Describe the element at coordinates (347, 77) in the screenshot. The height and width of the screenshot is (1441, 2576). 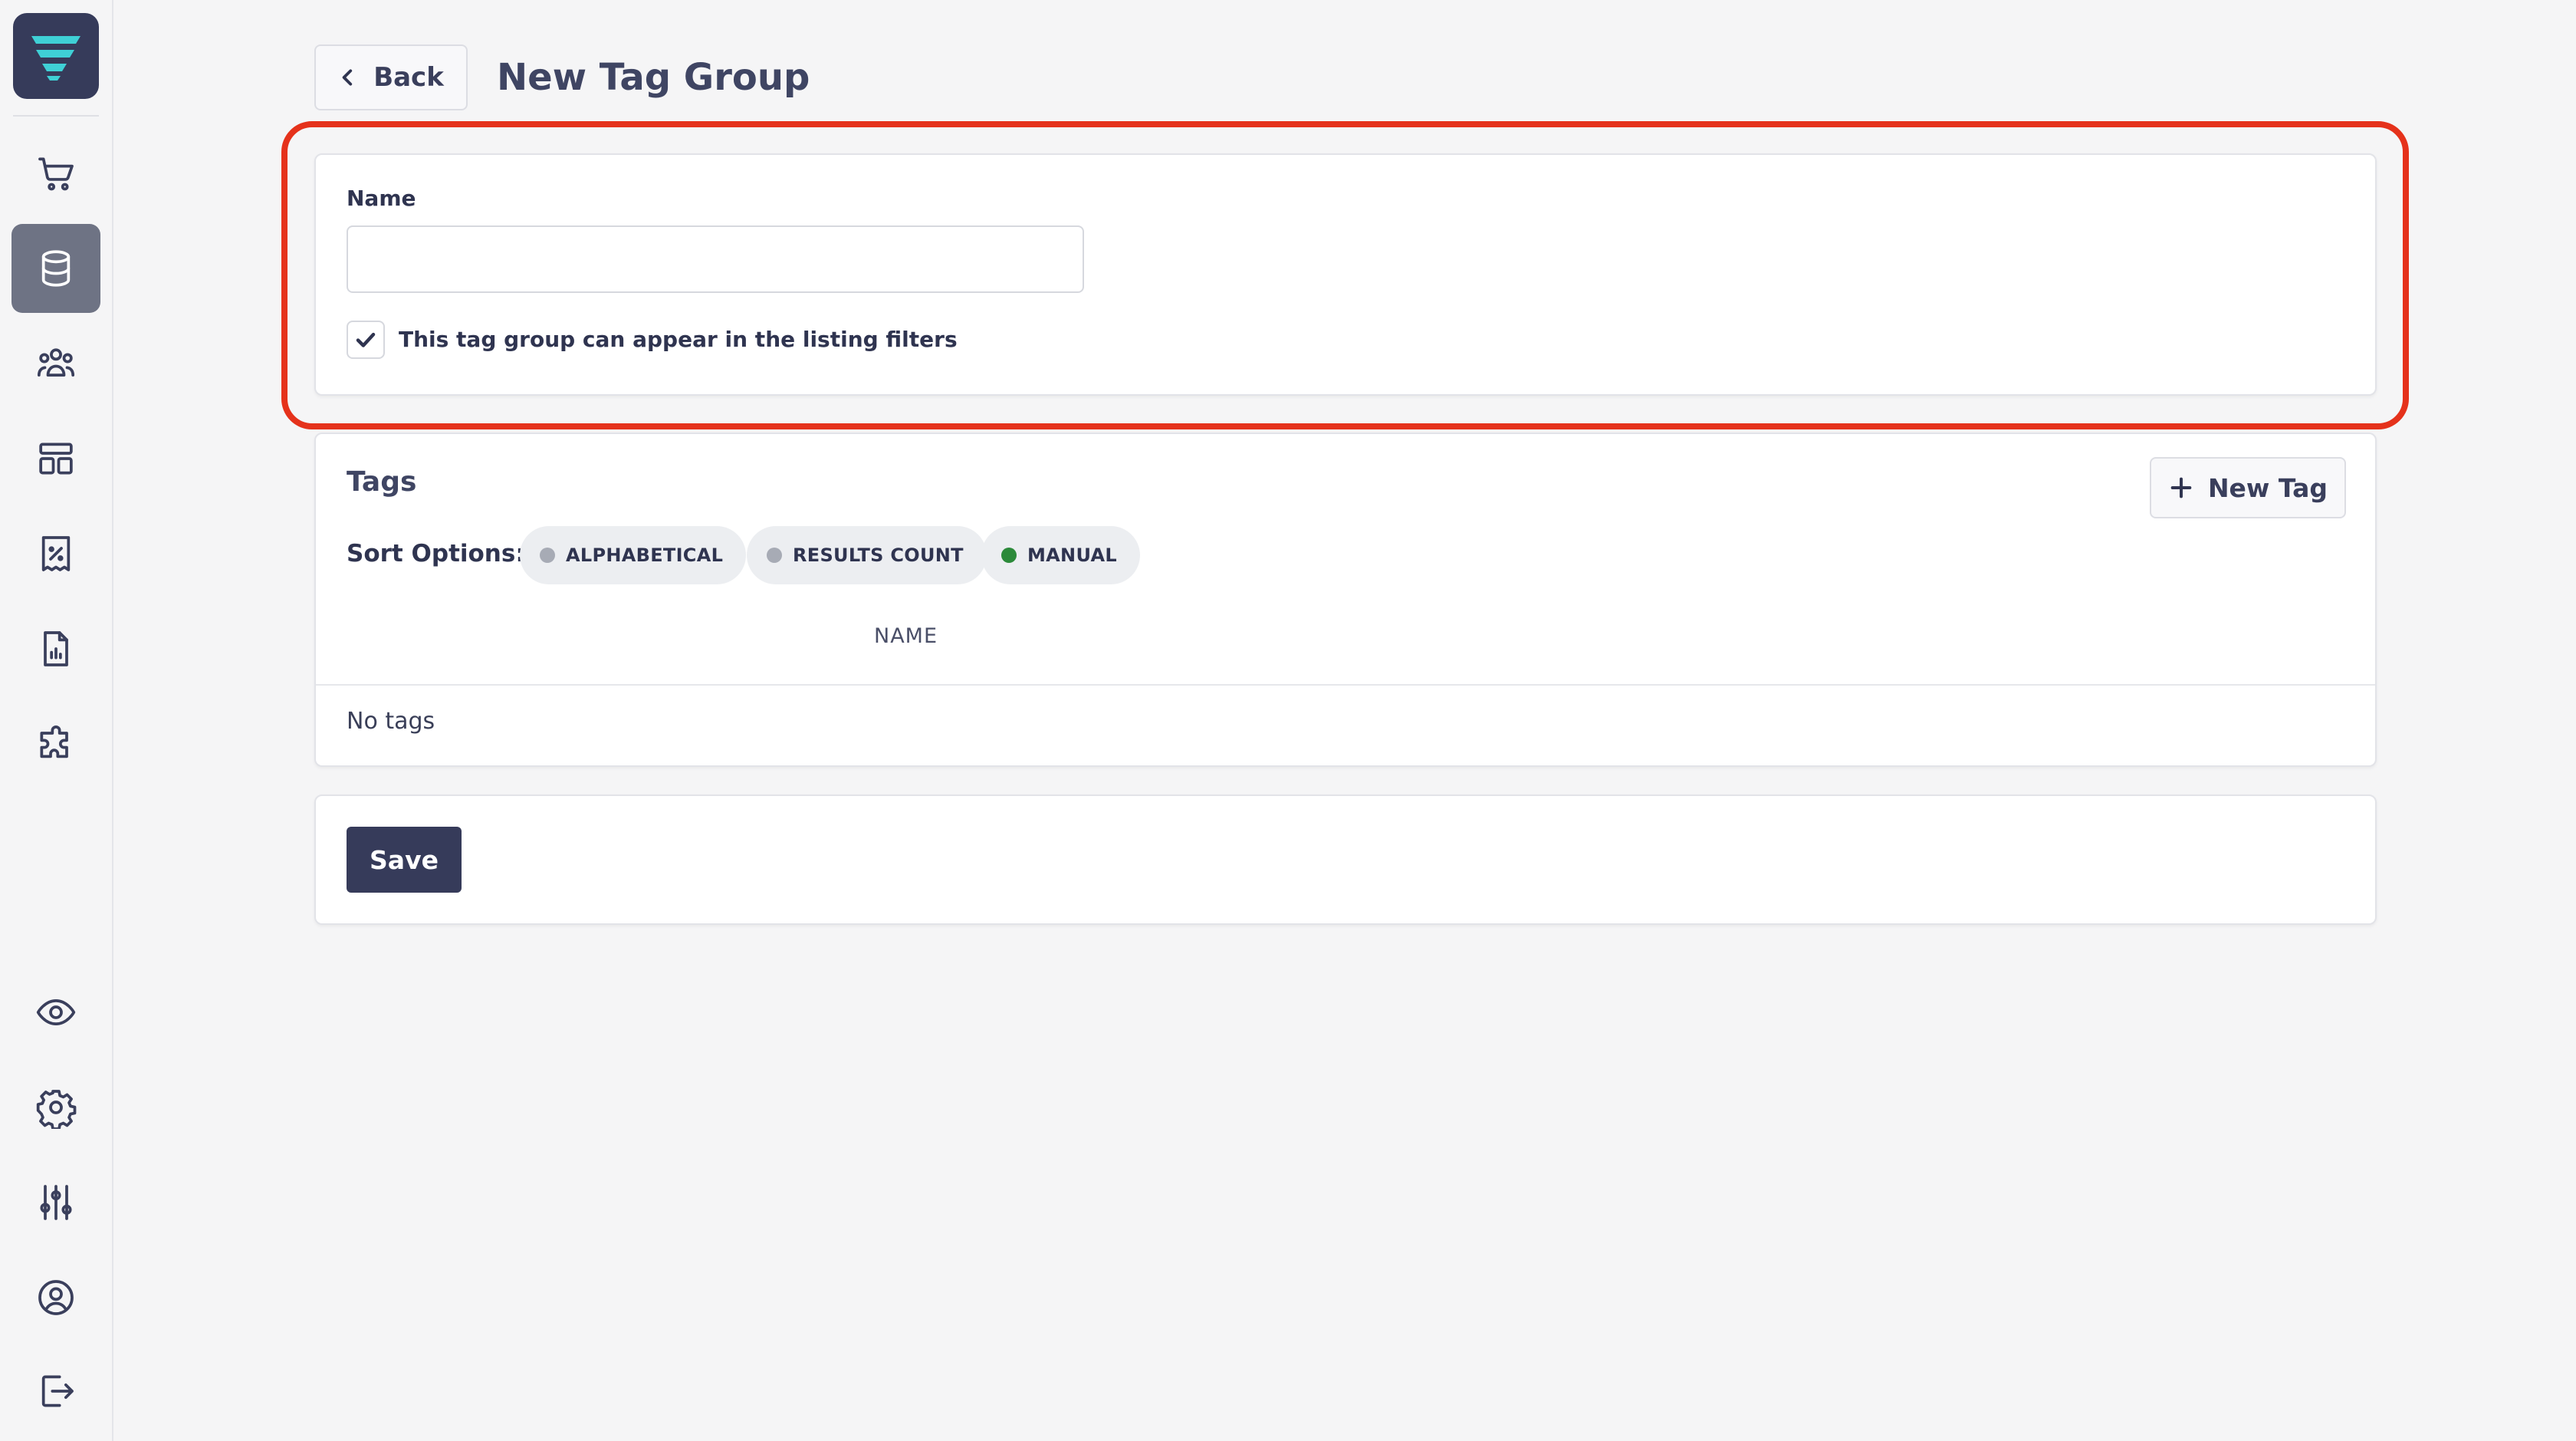
I see `chevron-left-icon` at that location.